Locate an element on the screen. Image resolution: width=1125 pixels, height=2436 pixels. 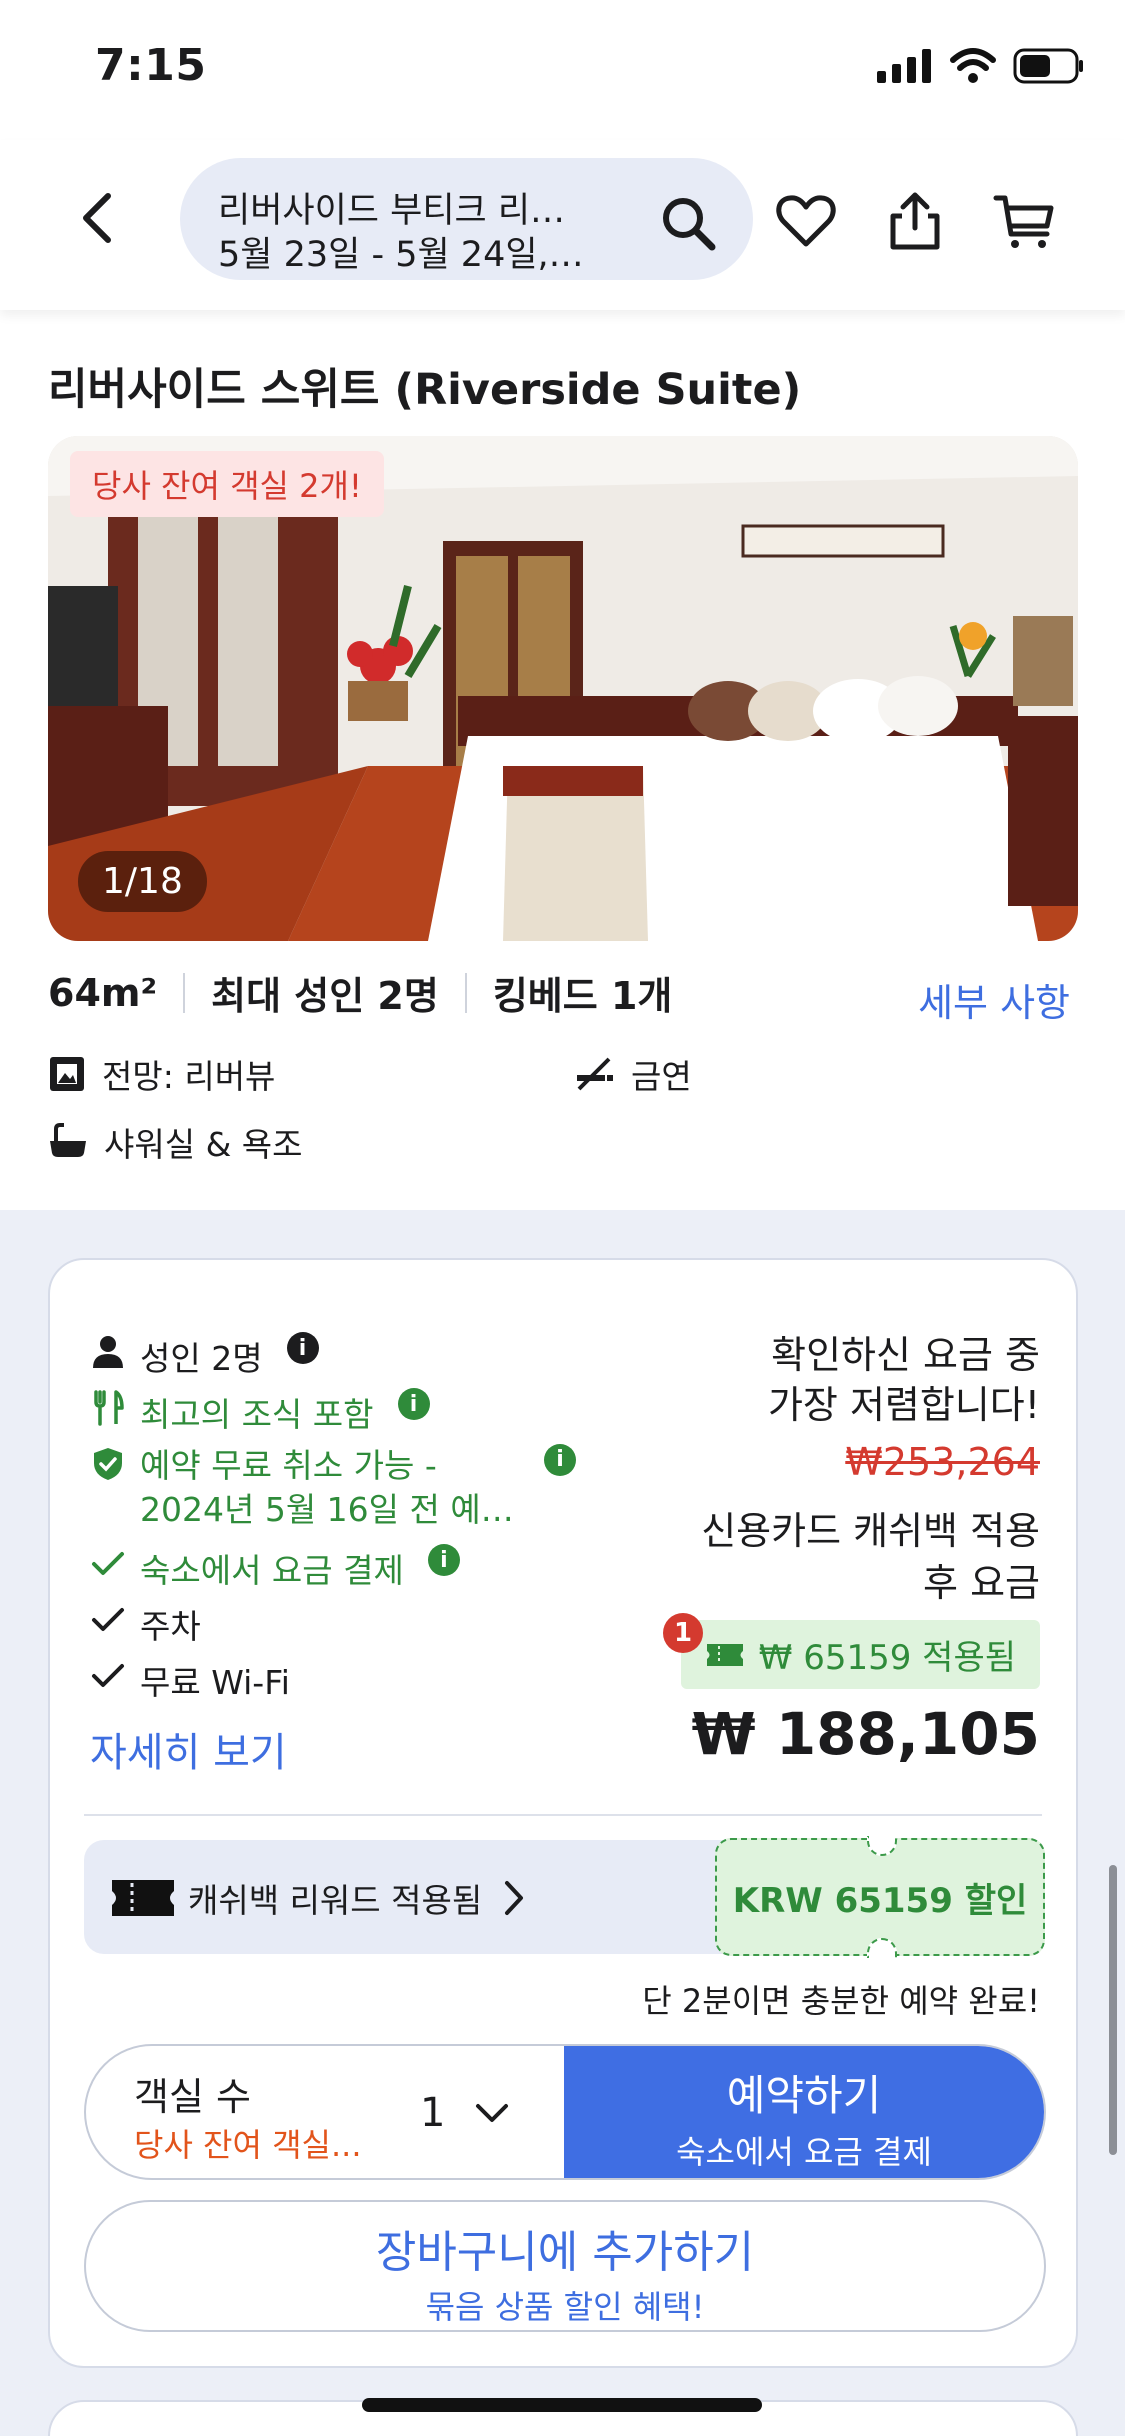
bathtub-icon is located at coordinates (68, 1140).